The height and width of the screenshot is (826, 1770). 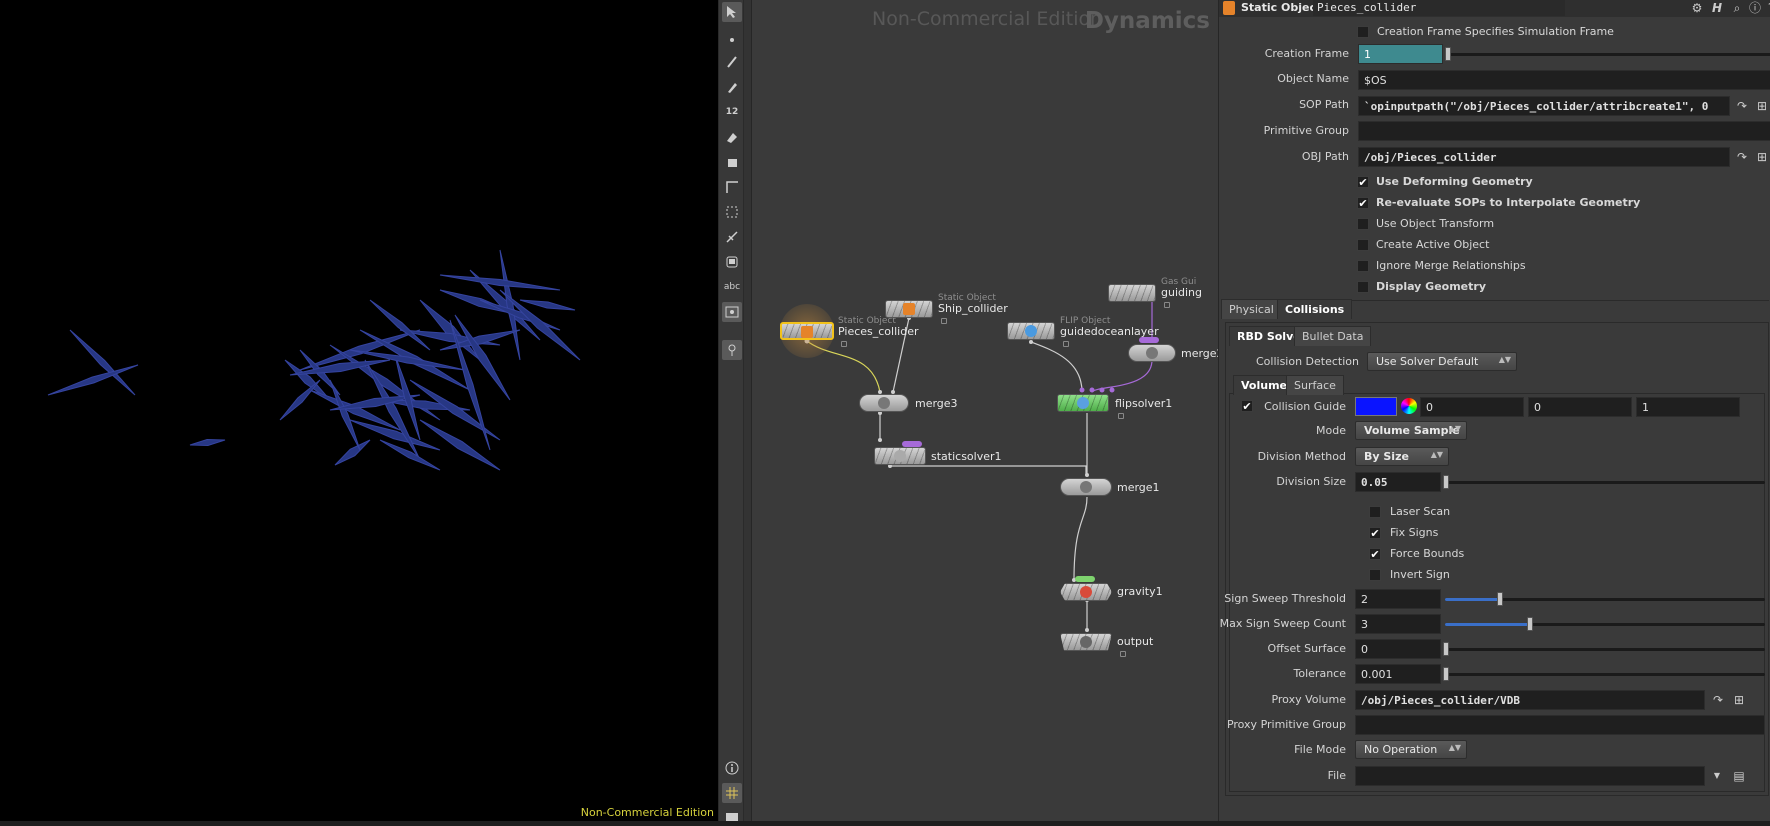 What do you see at coordinates (1442, 361) in the screenshot?
I see `collision-detection-dropdown: Use Solver Default ▲▼` at bounding box center [1442, 361].